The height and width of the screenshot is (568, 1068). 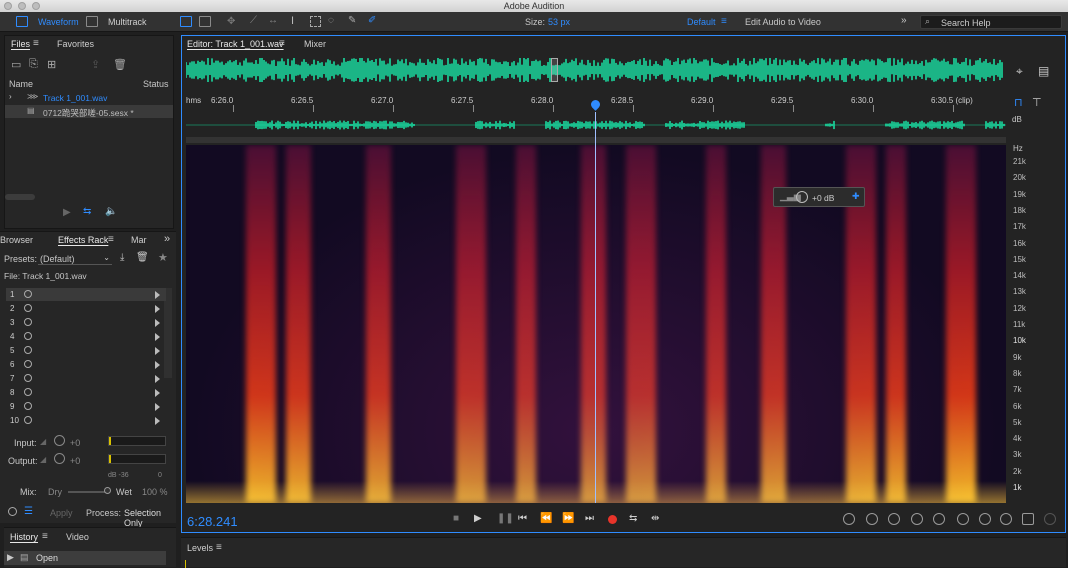 I want to click on pause-button: ❚❚, so click(x=505, y=518).